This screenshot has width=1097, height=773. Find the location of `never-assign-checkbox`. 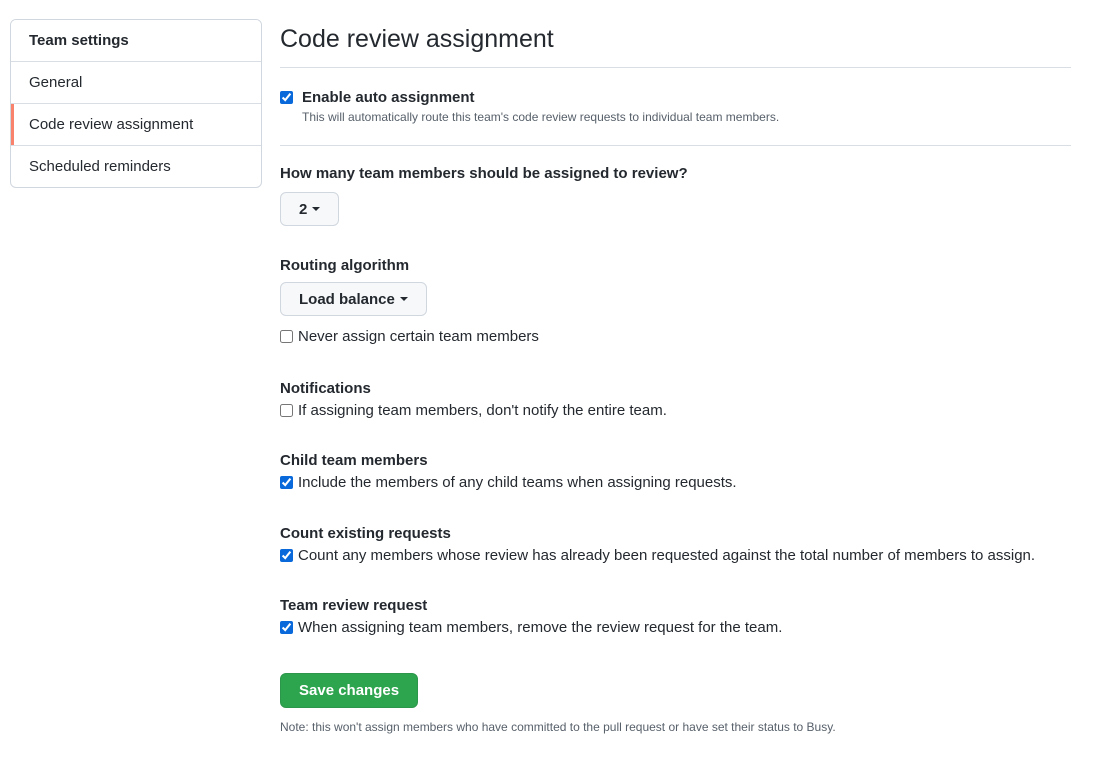

never-assign-checkbox is located at coordinates (286, 336).